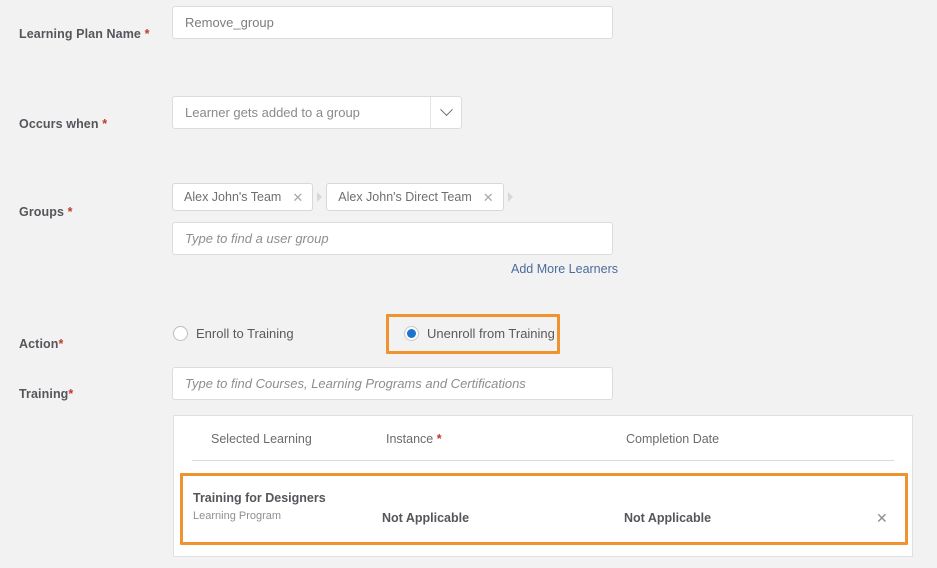 This screenshot has height=568, width=937. I want to click on group-chip-label: Alex John's Direct Team, so click(405, 197).